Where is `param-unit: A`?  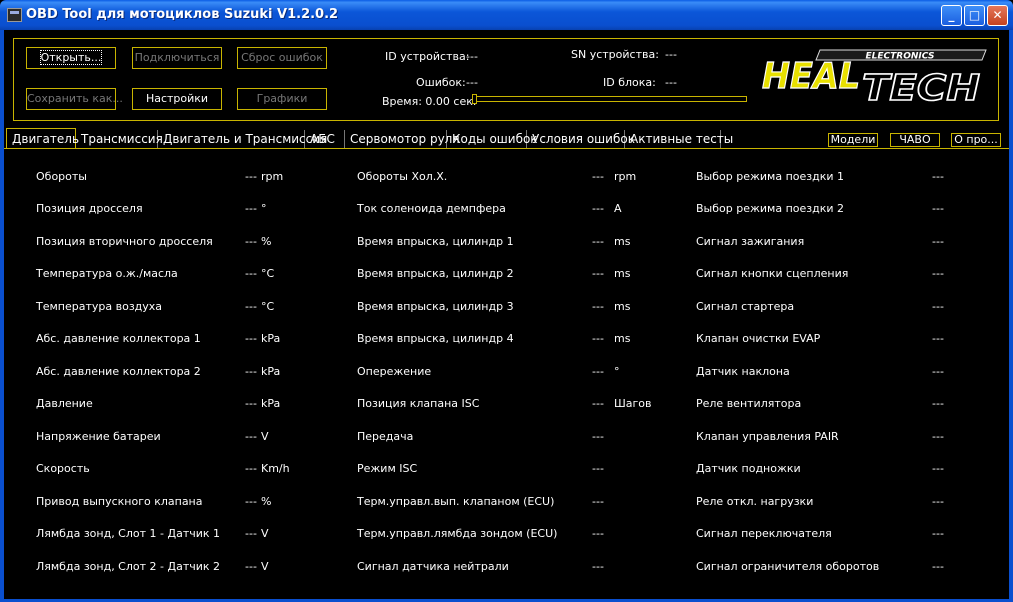 param-unit: A is located at coordinates (618, 208).